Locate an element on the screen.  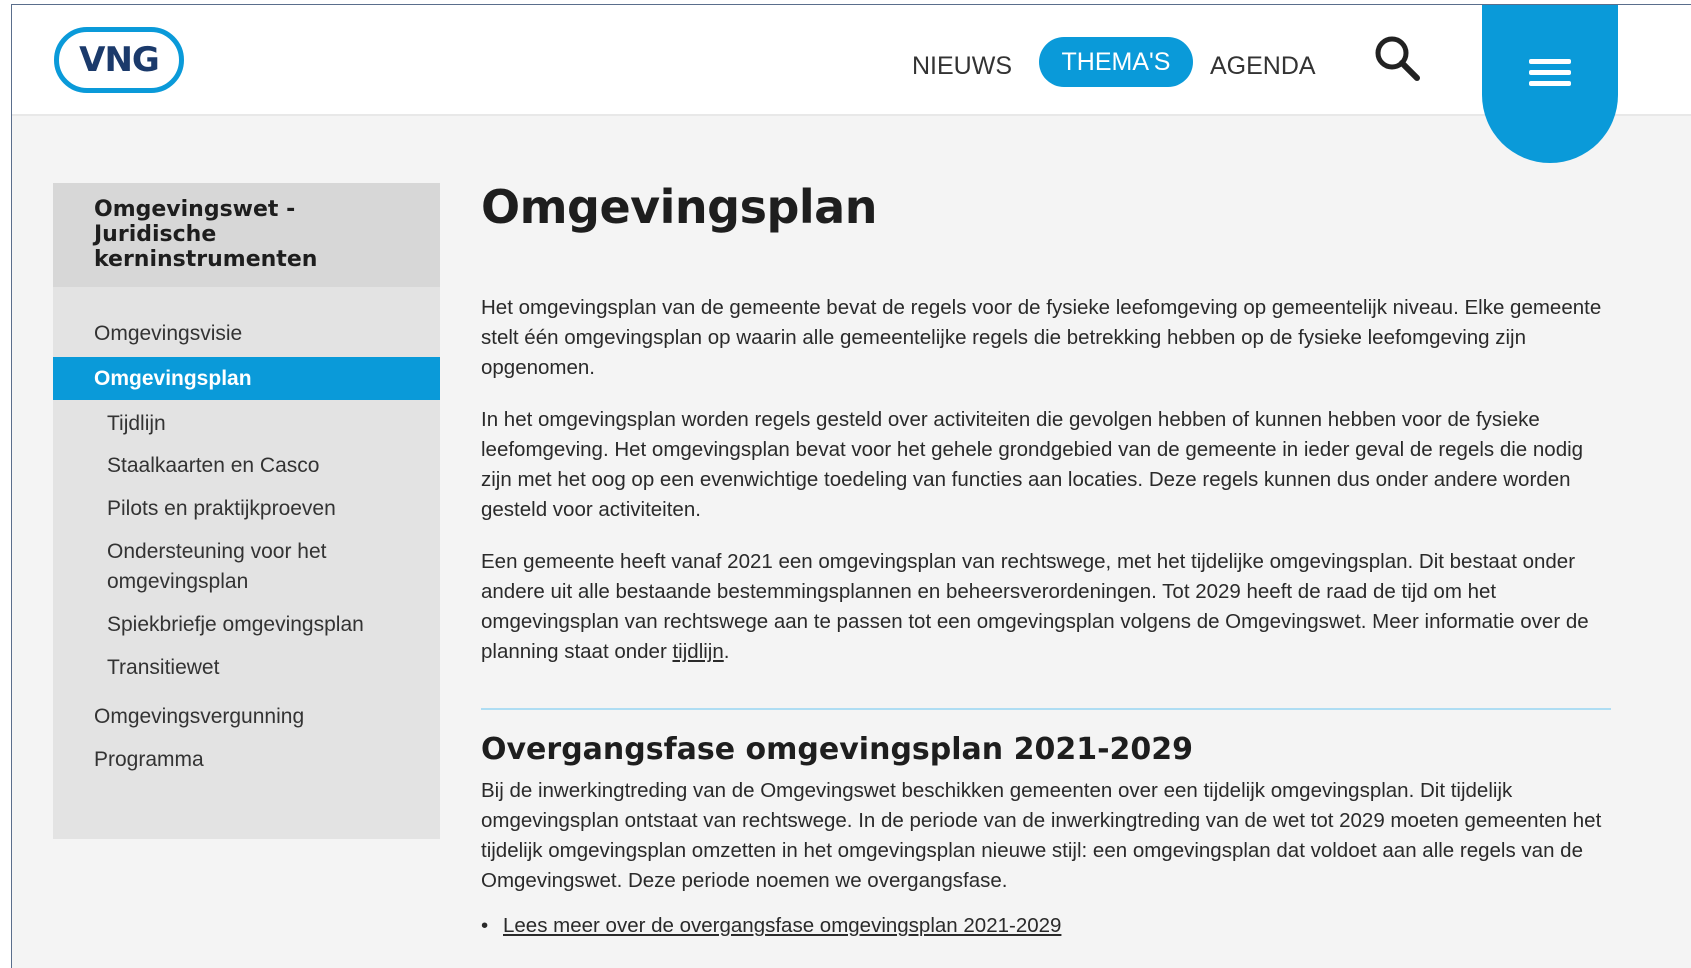
logo-text: VNG is located at coordinates (119, 60).